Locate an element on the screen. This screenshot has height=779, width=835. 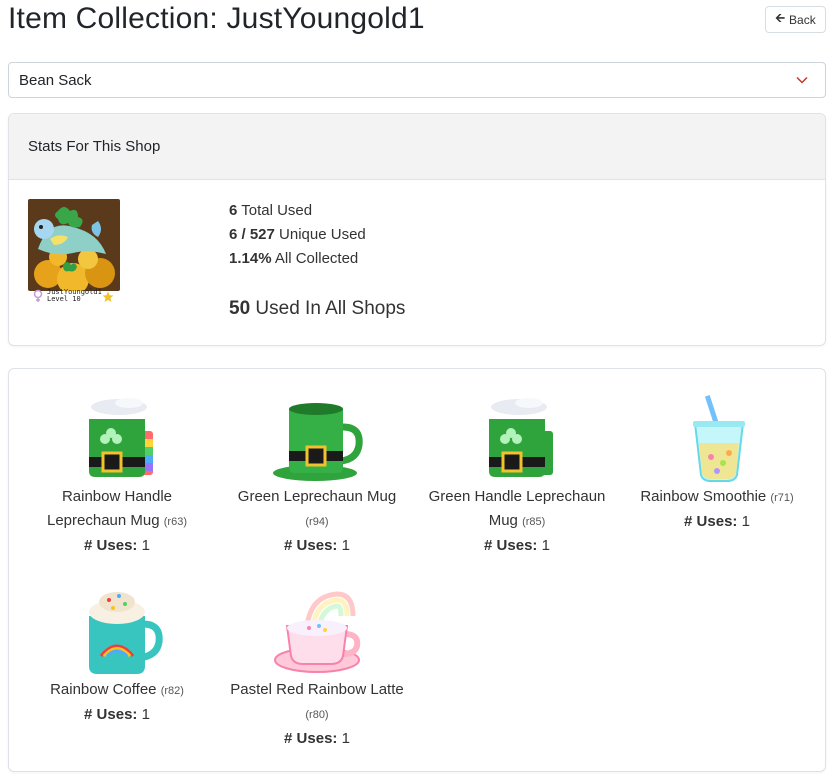
user-avatar is located at coordinates (74, 245).